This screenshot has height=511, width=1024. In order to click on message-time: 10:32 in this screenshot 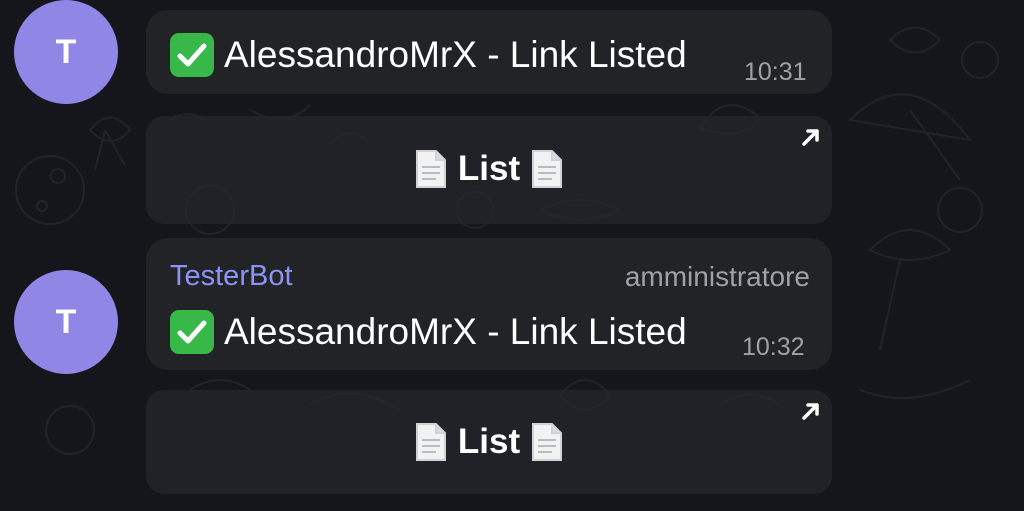, I will do `click(773, 347)`.